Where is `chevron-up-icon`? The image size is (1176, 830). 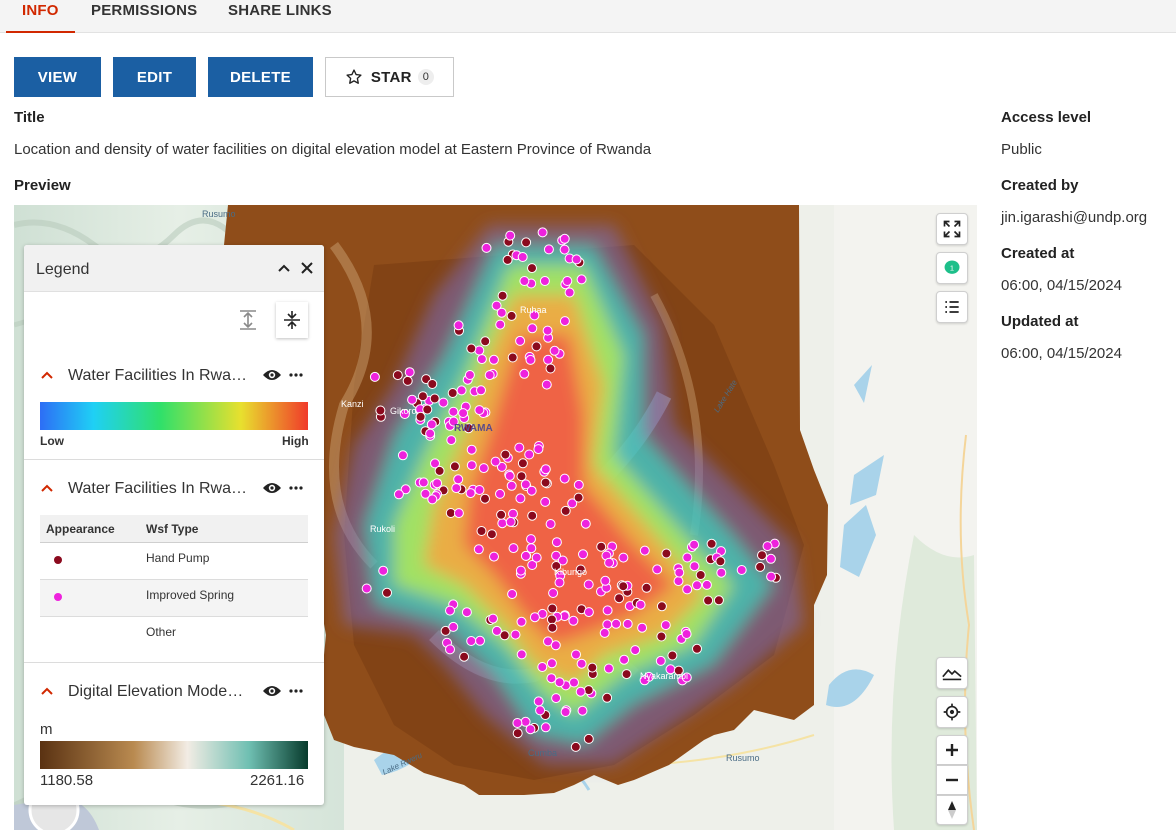
chevron-up-icon is located at coordinates (47, 691).